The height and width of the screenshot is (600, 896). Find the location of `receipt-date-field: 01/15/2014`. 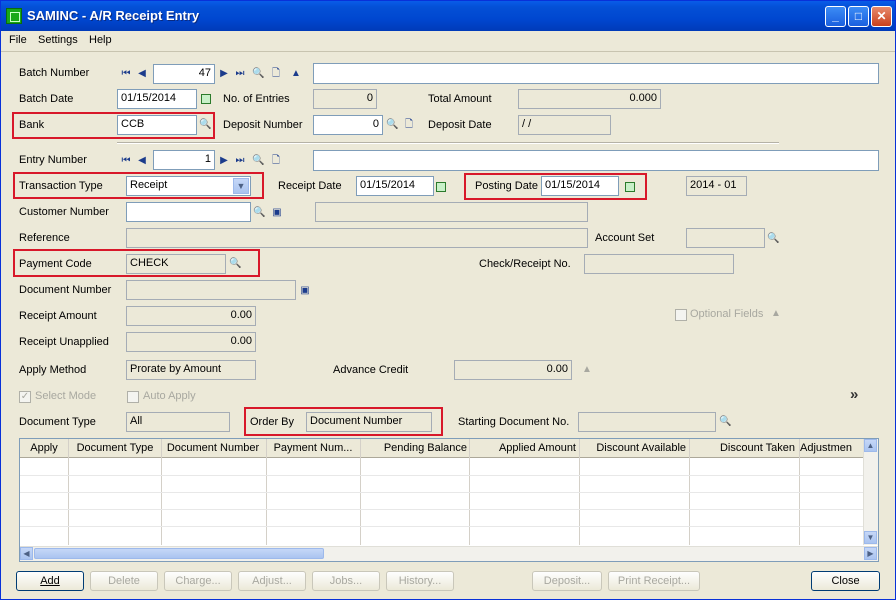

receipt-date-field: 01/15/2014 is located at coordinates (395, 186).